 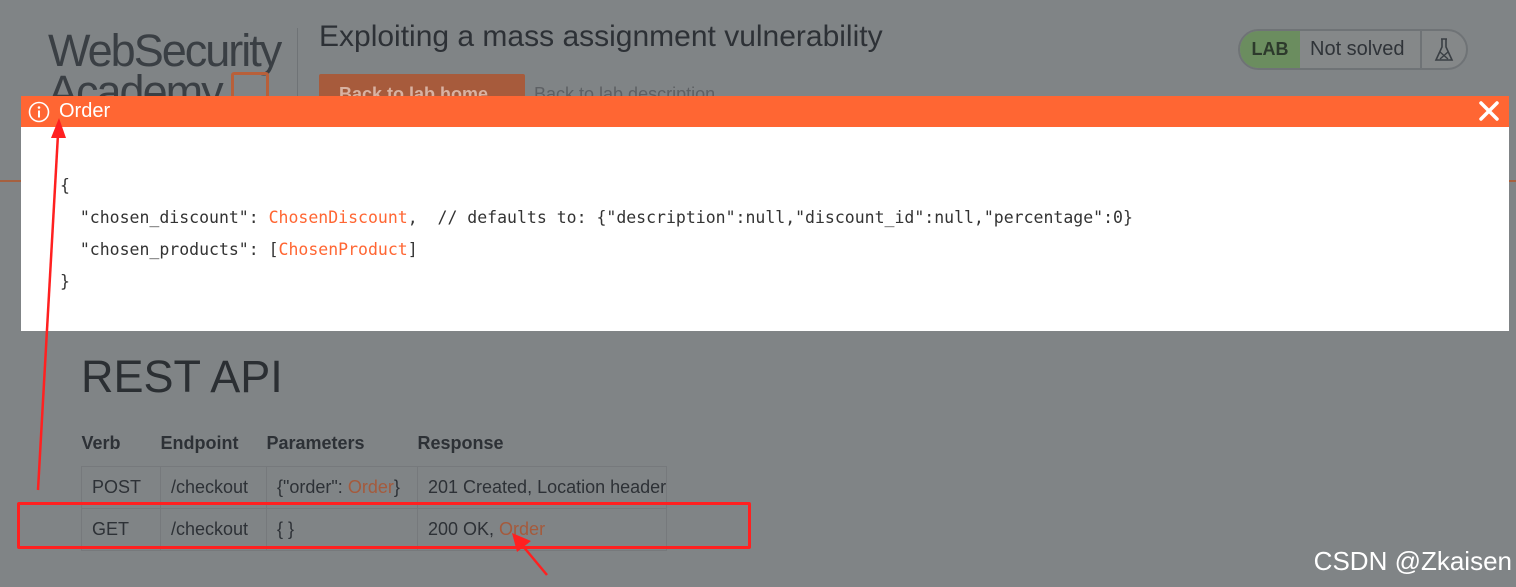 What do you see at coordinates (58, 128) in the screenshot?
I see `annotation-arrow-head-up` at bounding box center [58, 128].